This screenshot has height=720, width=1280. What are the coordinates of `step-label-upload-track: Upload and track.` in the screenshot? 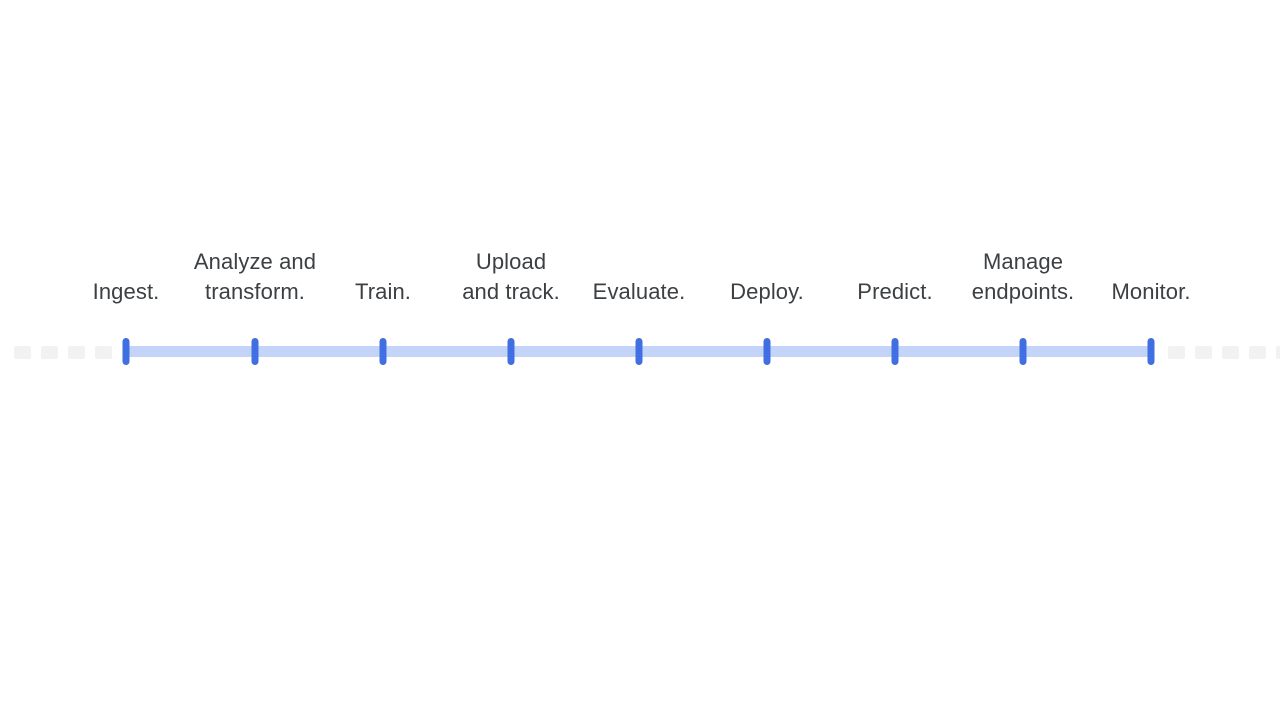 It's located at (511, 277).